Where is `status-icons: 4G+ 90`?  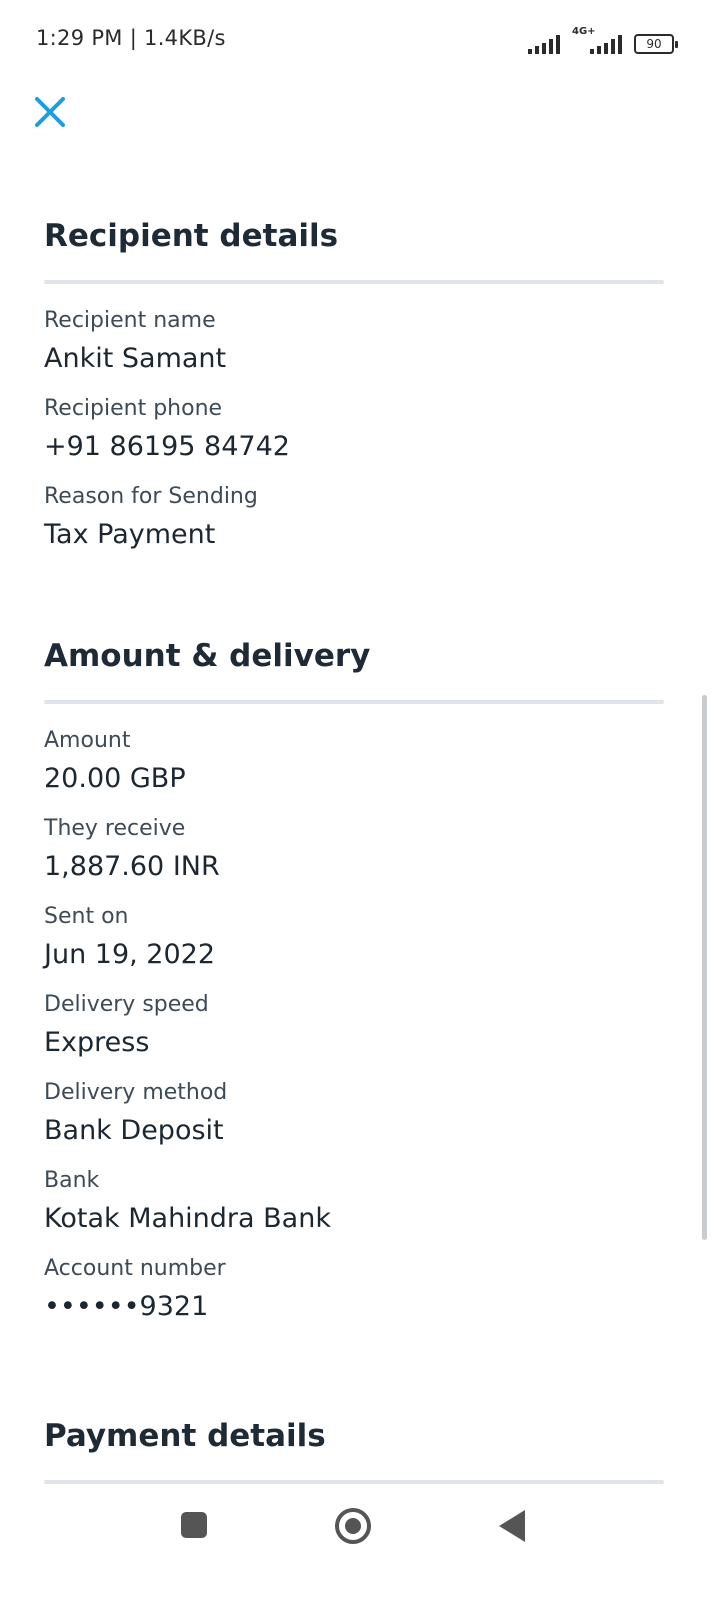
status-icons: 4G+ 90 is located at coordinates (603, 40).